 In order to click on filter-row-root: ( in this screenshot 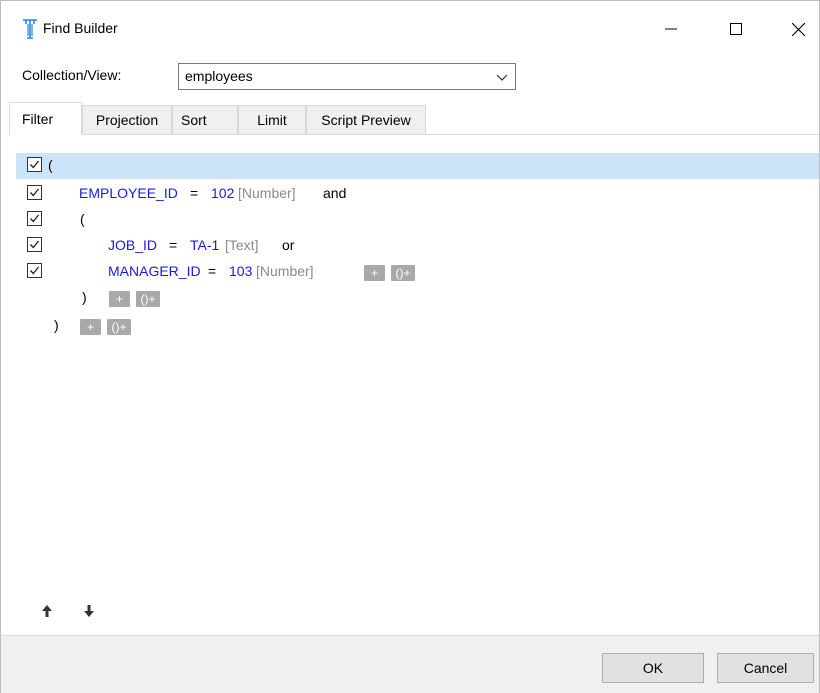, I will do `click(417, 166)`.